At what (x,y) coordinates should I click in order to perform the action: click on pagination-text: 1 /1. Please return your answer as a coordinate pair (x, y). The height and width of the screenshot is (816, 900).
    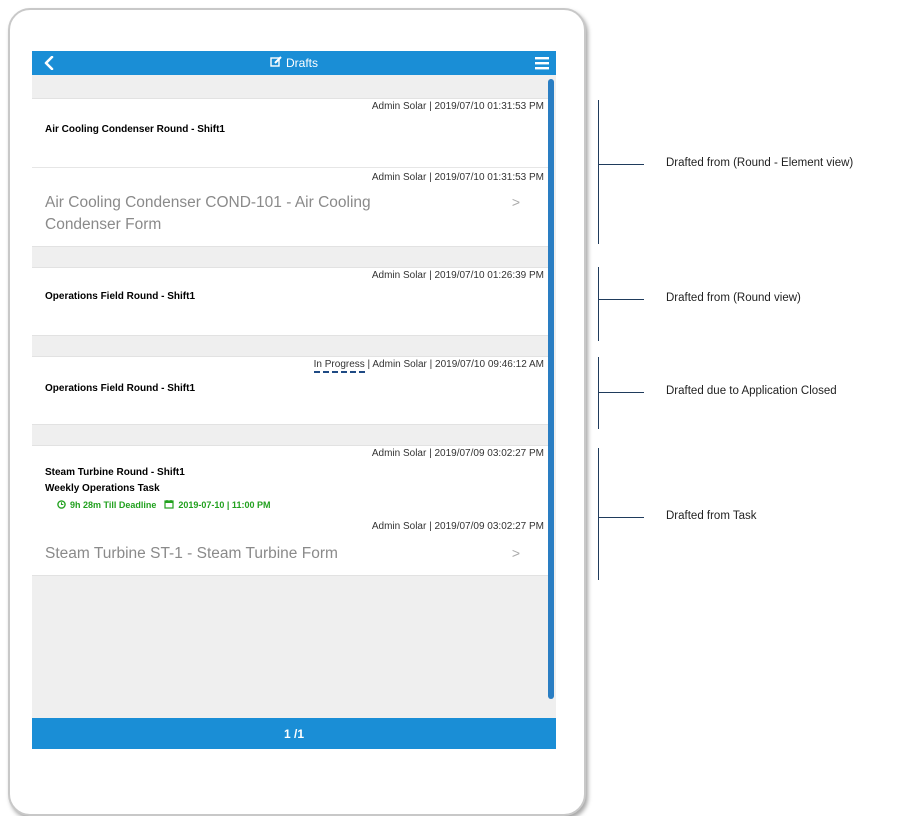
    Looking at the image, I should click on (293, 733).